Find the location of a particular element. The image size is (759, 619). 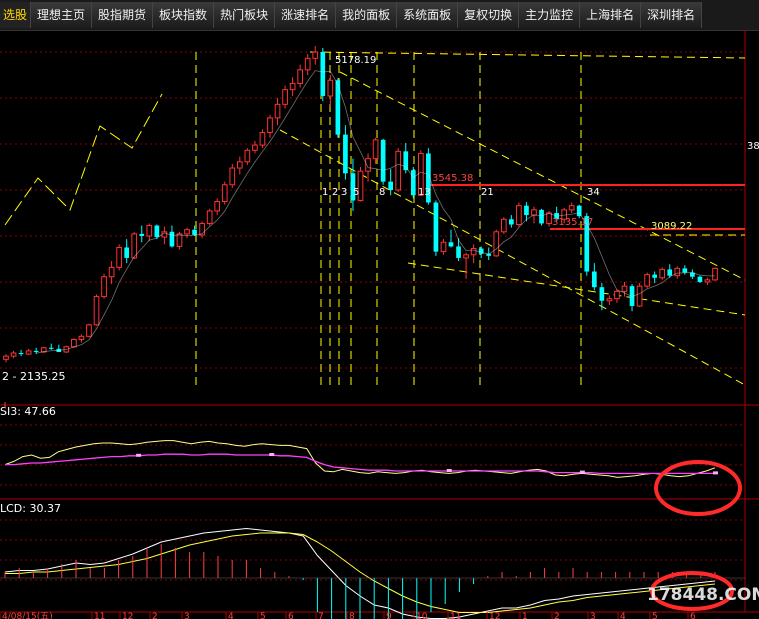

fib-count-label: 2 is located at coordinates (335, 192).